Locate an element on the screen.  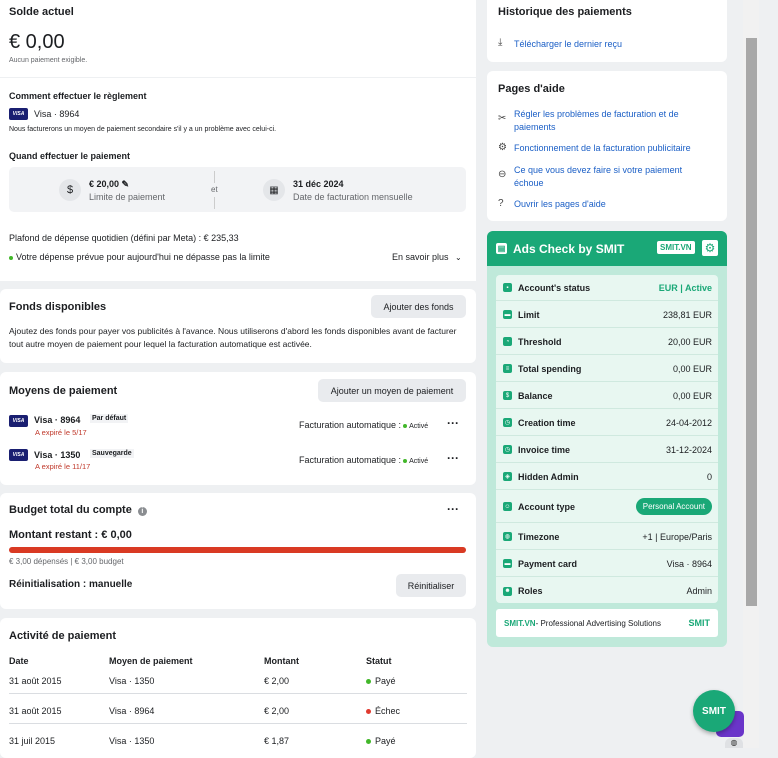
row-date: 31 juil 2015 is located at coordinates (32, 741).